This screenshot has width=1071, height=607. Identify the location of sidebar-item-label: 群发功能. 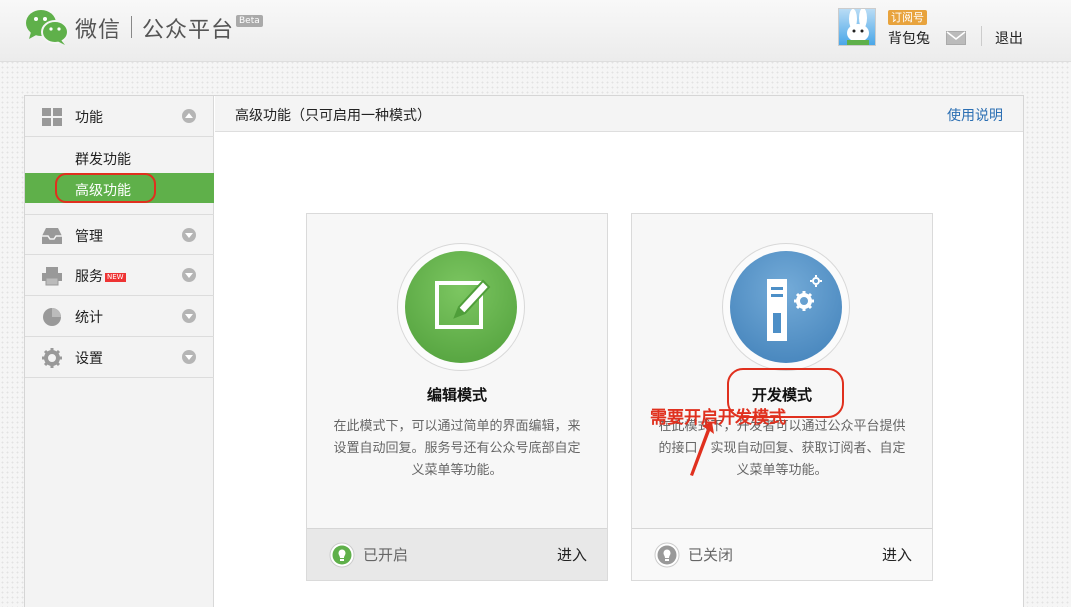
(103, 160).